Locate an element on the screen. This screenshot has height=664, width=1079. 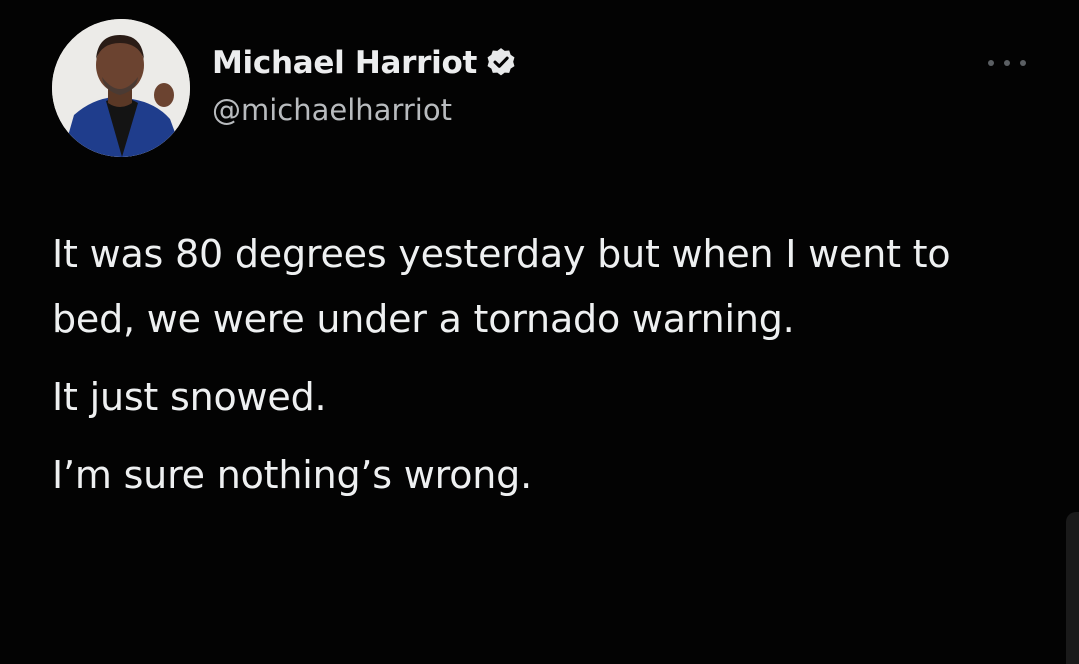
tweet-paragraph: It just snowed. is located at coordinates (189, 397).